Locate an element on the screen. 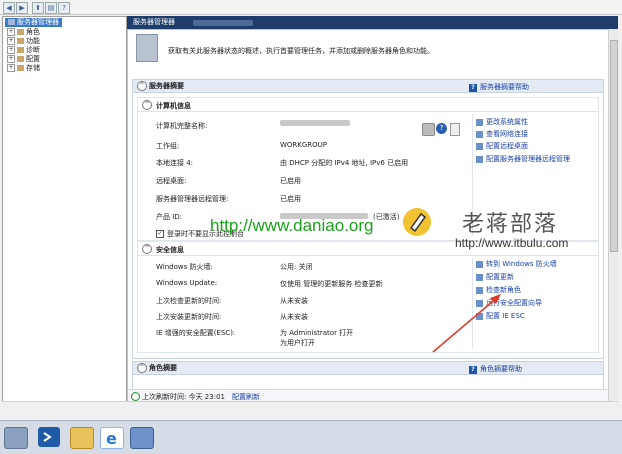  spin-control-icon is located at coordinates (455, 129).